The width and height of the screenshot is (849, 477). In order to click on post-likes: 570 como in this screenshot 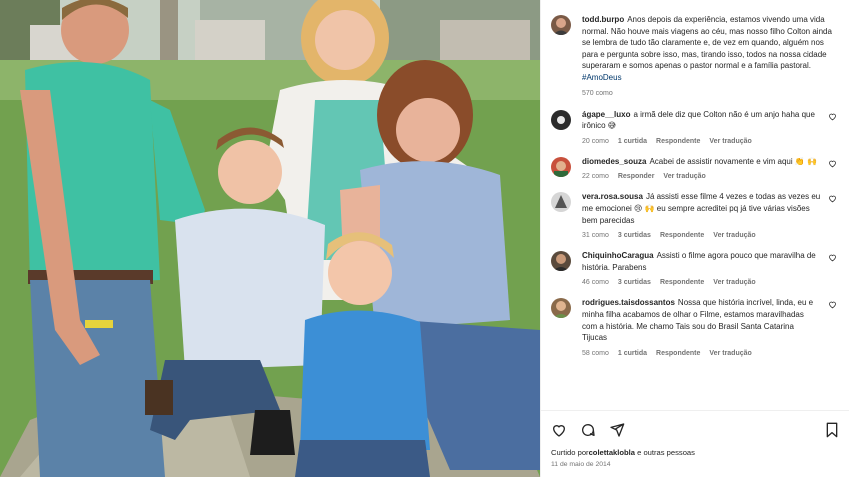, I will do `click(597, 93)`.